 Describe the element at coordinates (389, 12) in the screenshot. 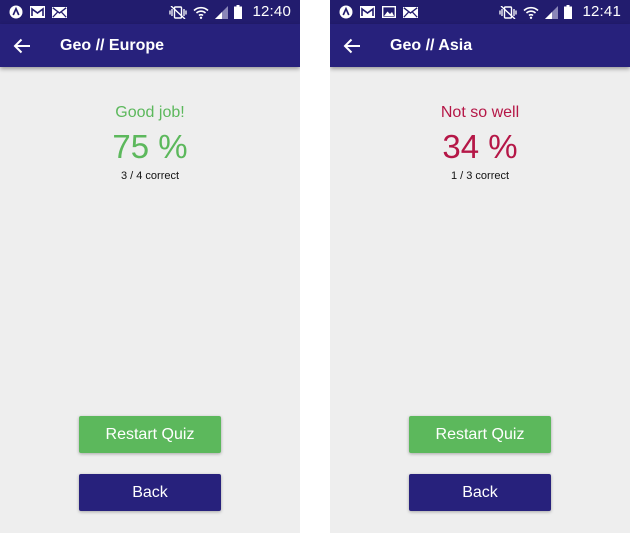

I see `image-icon` at that location.